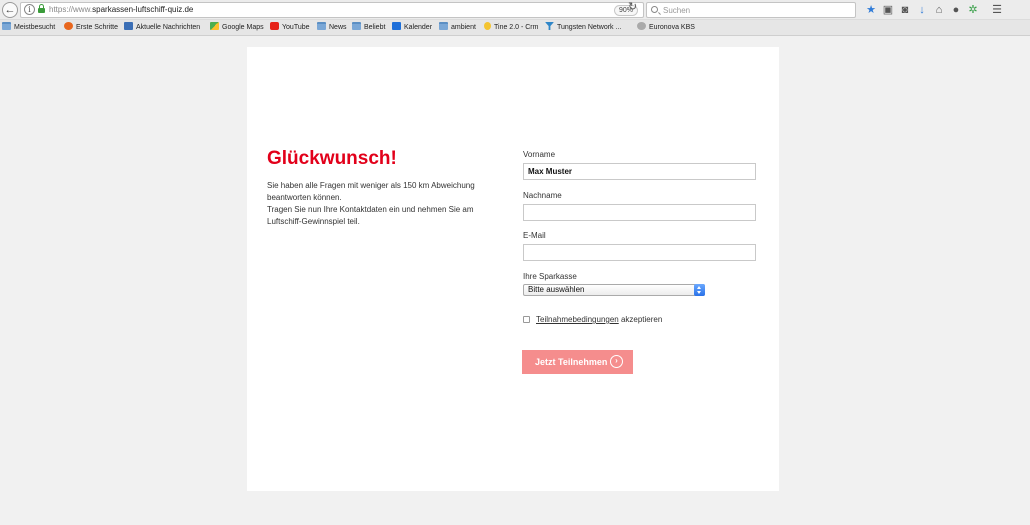 Image resolution: width=1030 pixels, height=525 pixels. Describe the element at coordinates (973, 10) in the screenshot. I see `addon-icon: ✲` at that location.